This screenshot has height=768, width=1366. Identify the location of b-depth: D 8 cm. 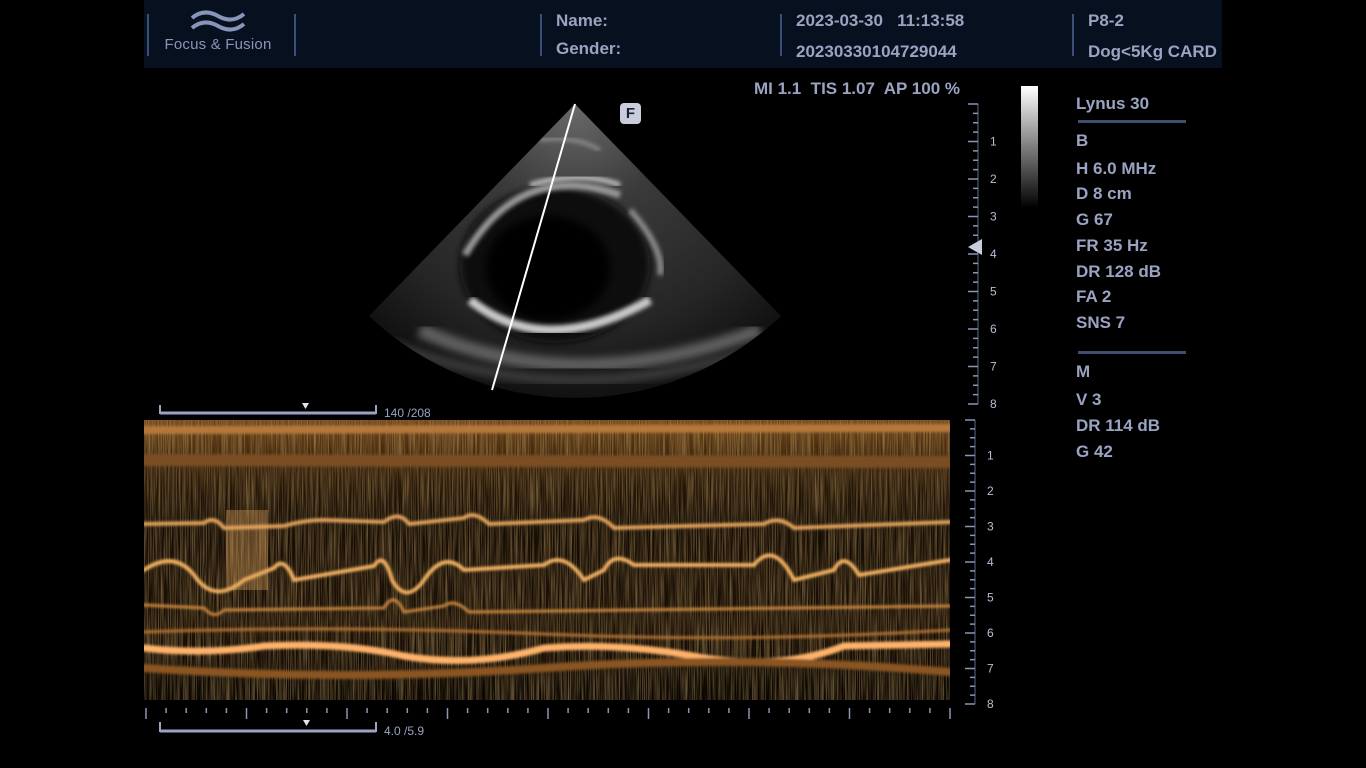
(1104, 194).